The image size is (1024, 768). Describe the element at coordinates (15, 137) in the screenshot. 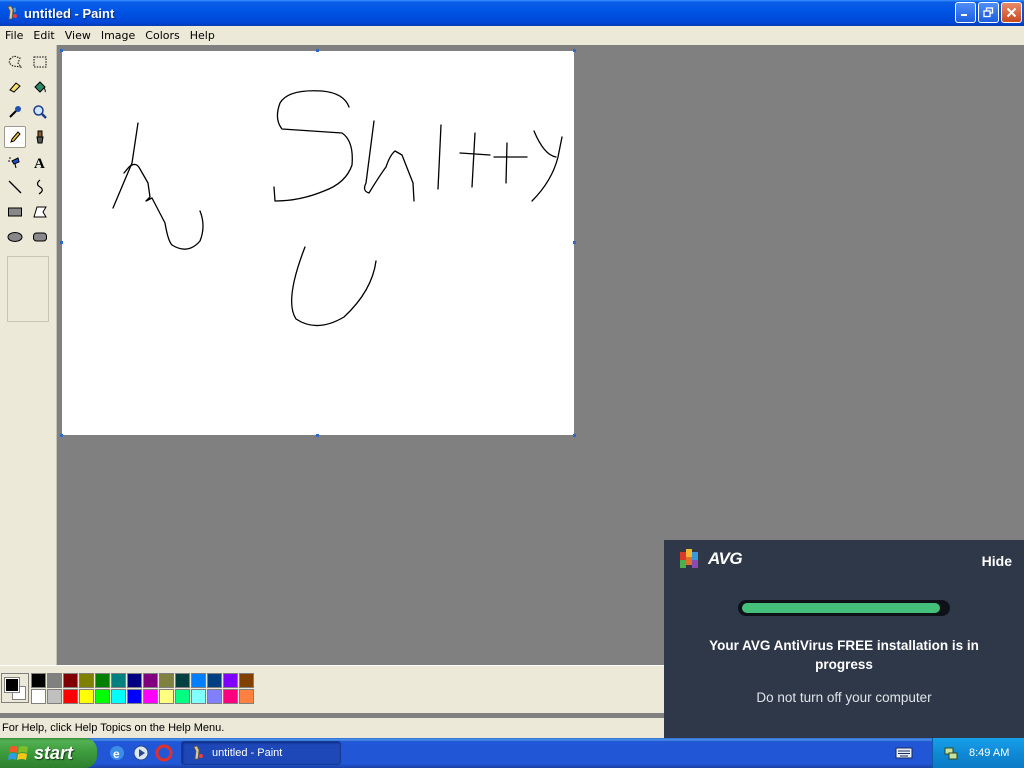

I see `pencil-icon` at that location.